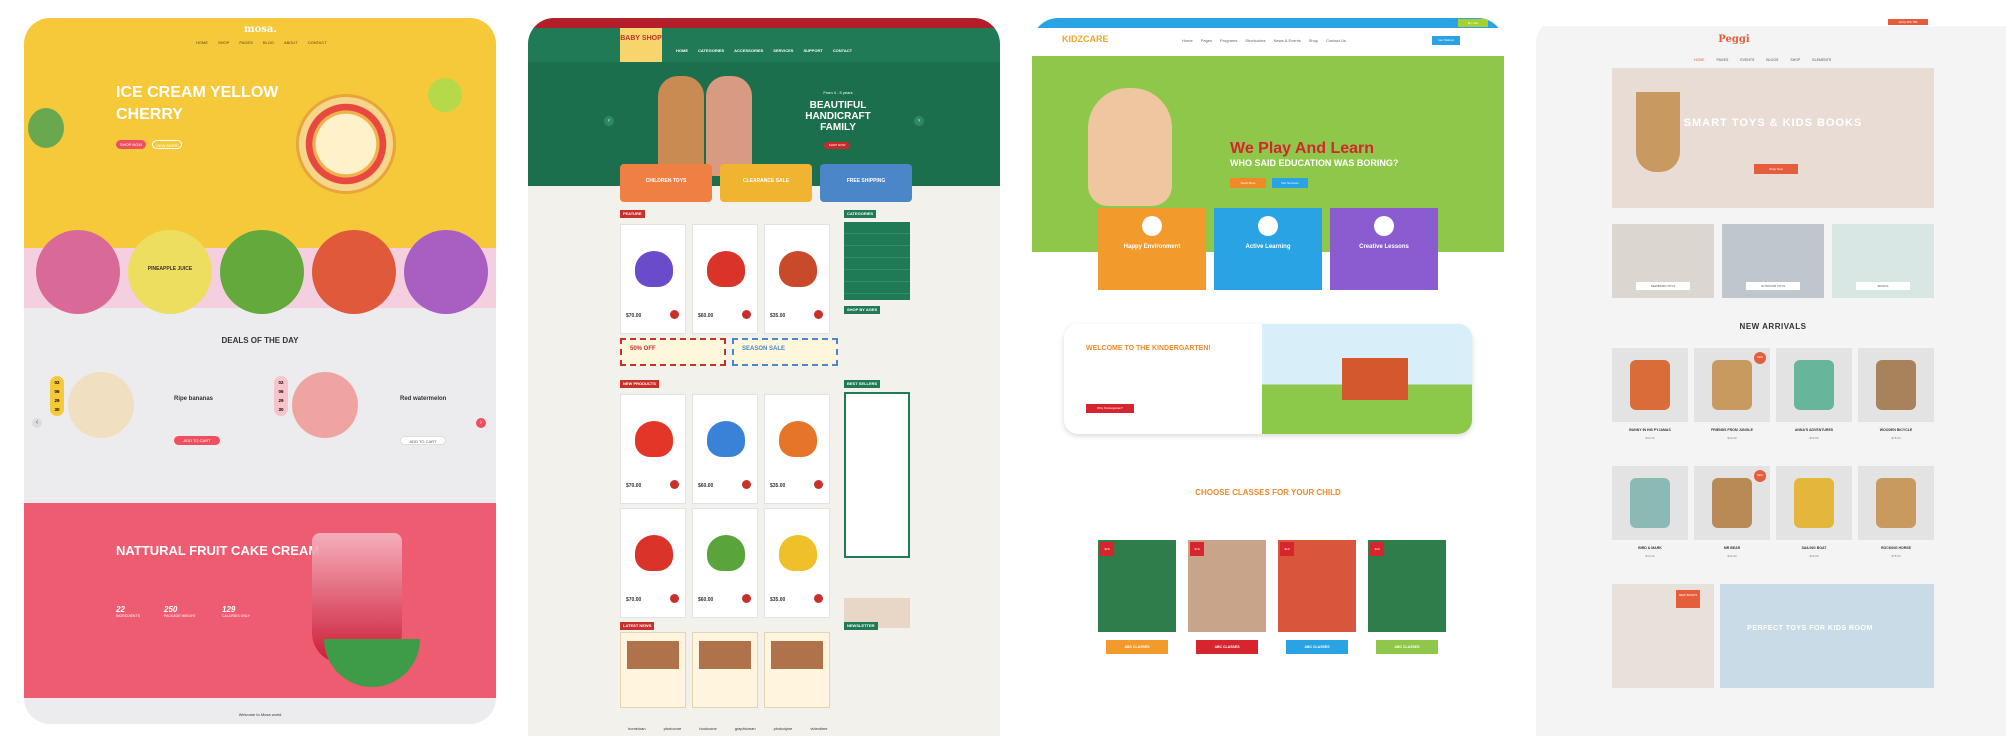 This screenshot has height=736, width=2006. Describe the element at coordinates (1255, 40) in the screenshot. I see `menu-item-shortcodes: Shortcodes` at that location.